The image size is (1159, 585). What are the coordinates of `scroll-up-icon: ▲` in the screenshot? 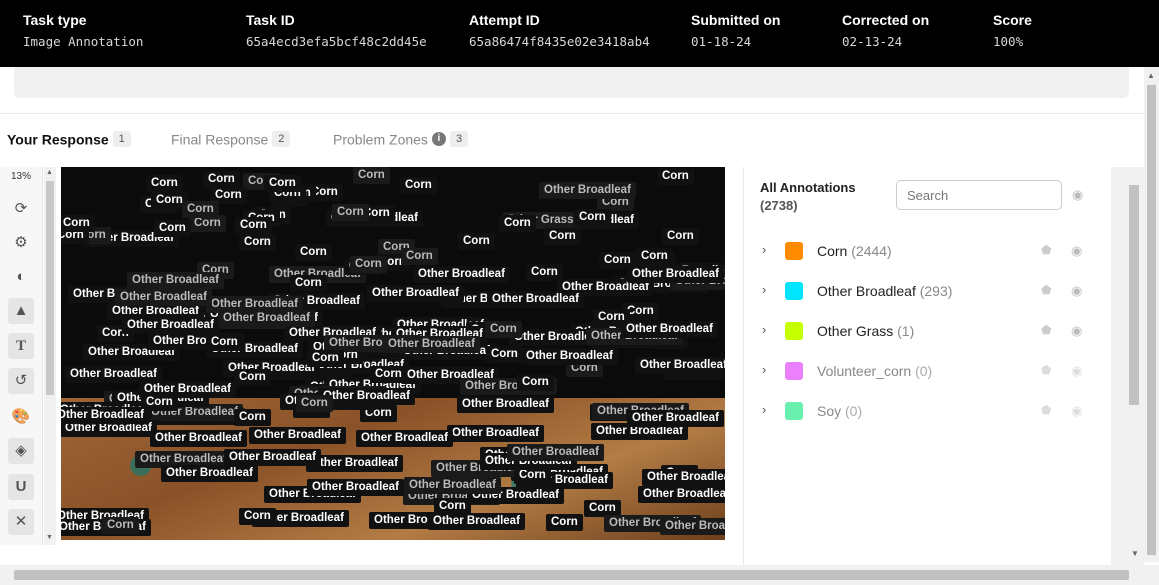 It's located at (1151, 75).